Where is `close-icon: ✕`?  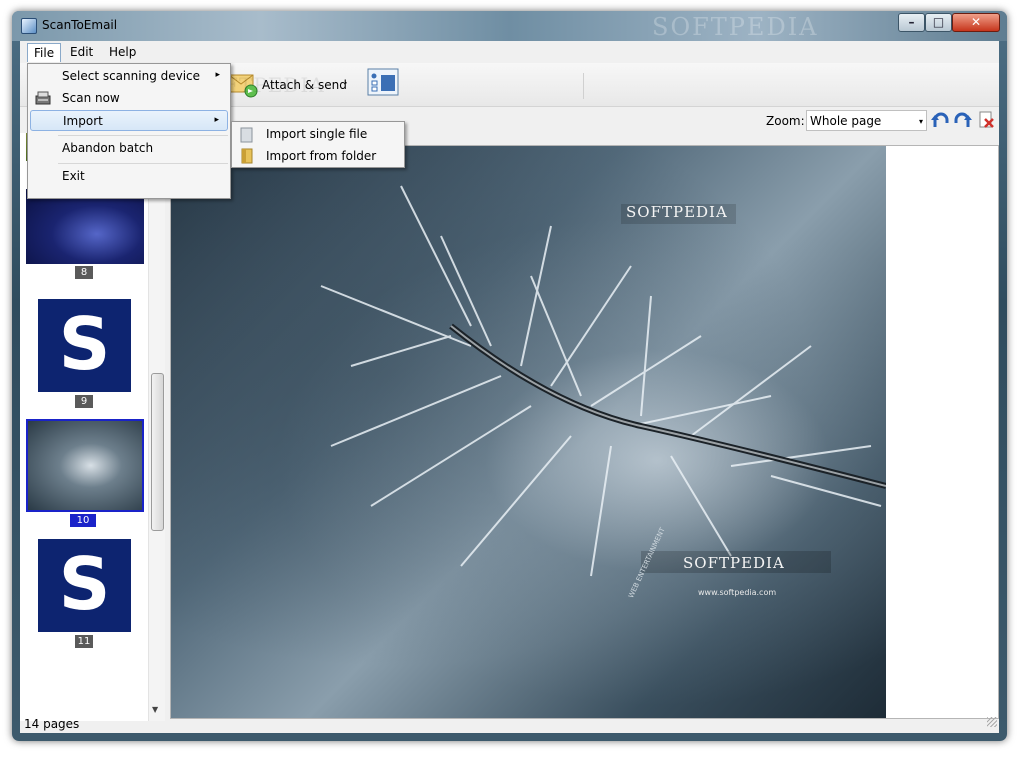 close-icon: ✕ is located at coordinates (976, 22).